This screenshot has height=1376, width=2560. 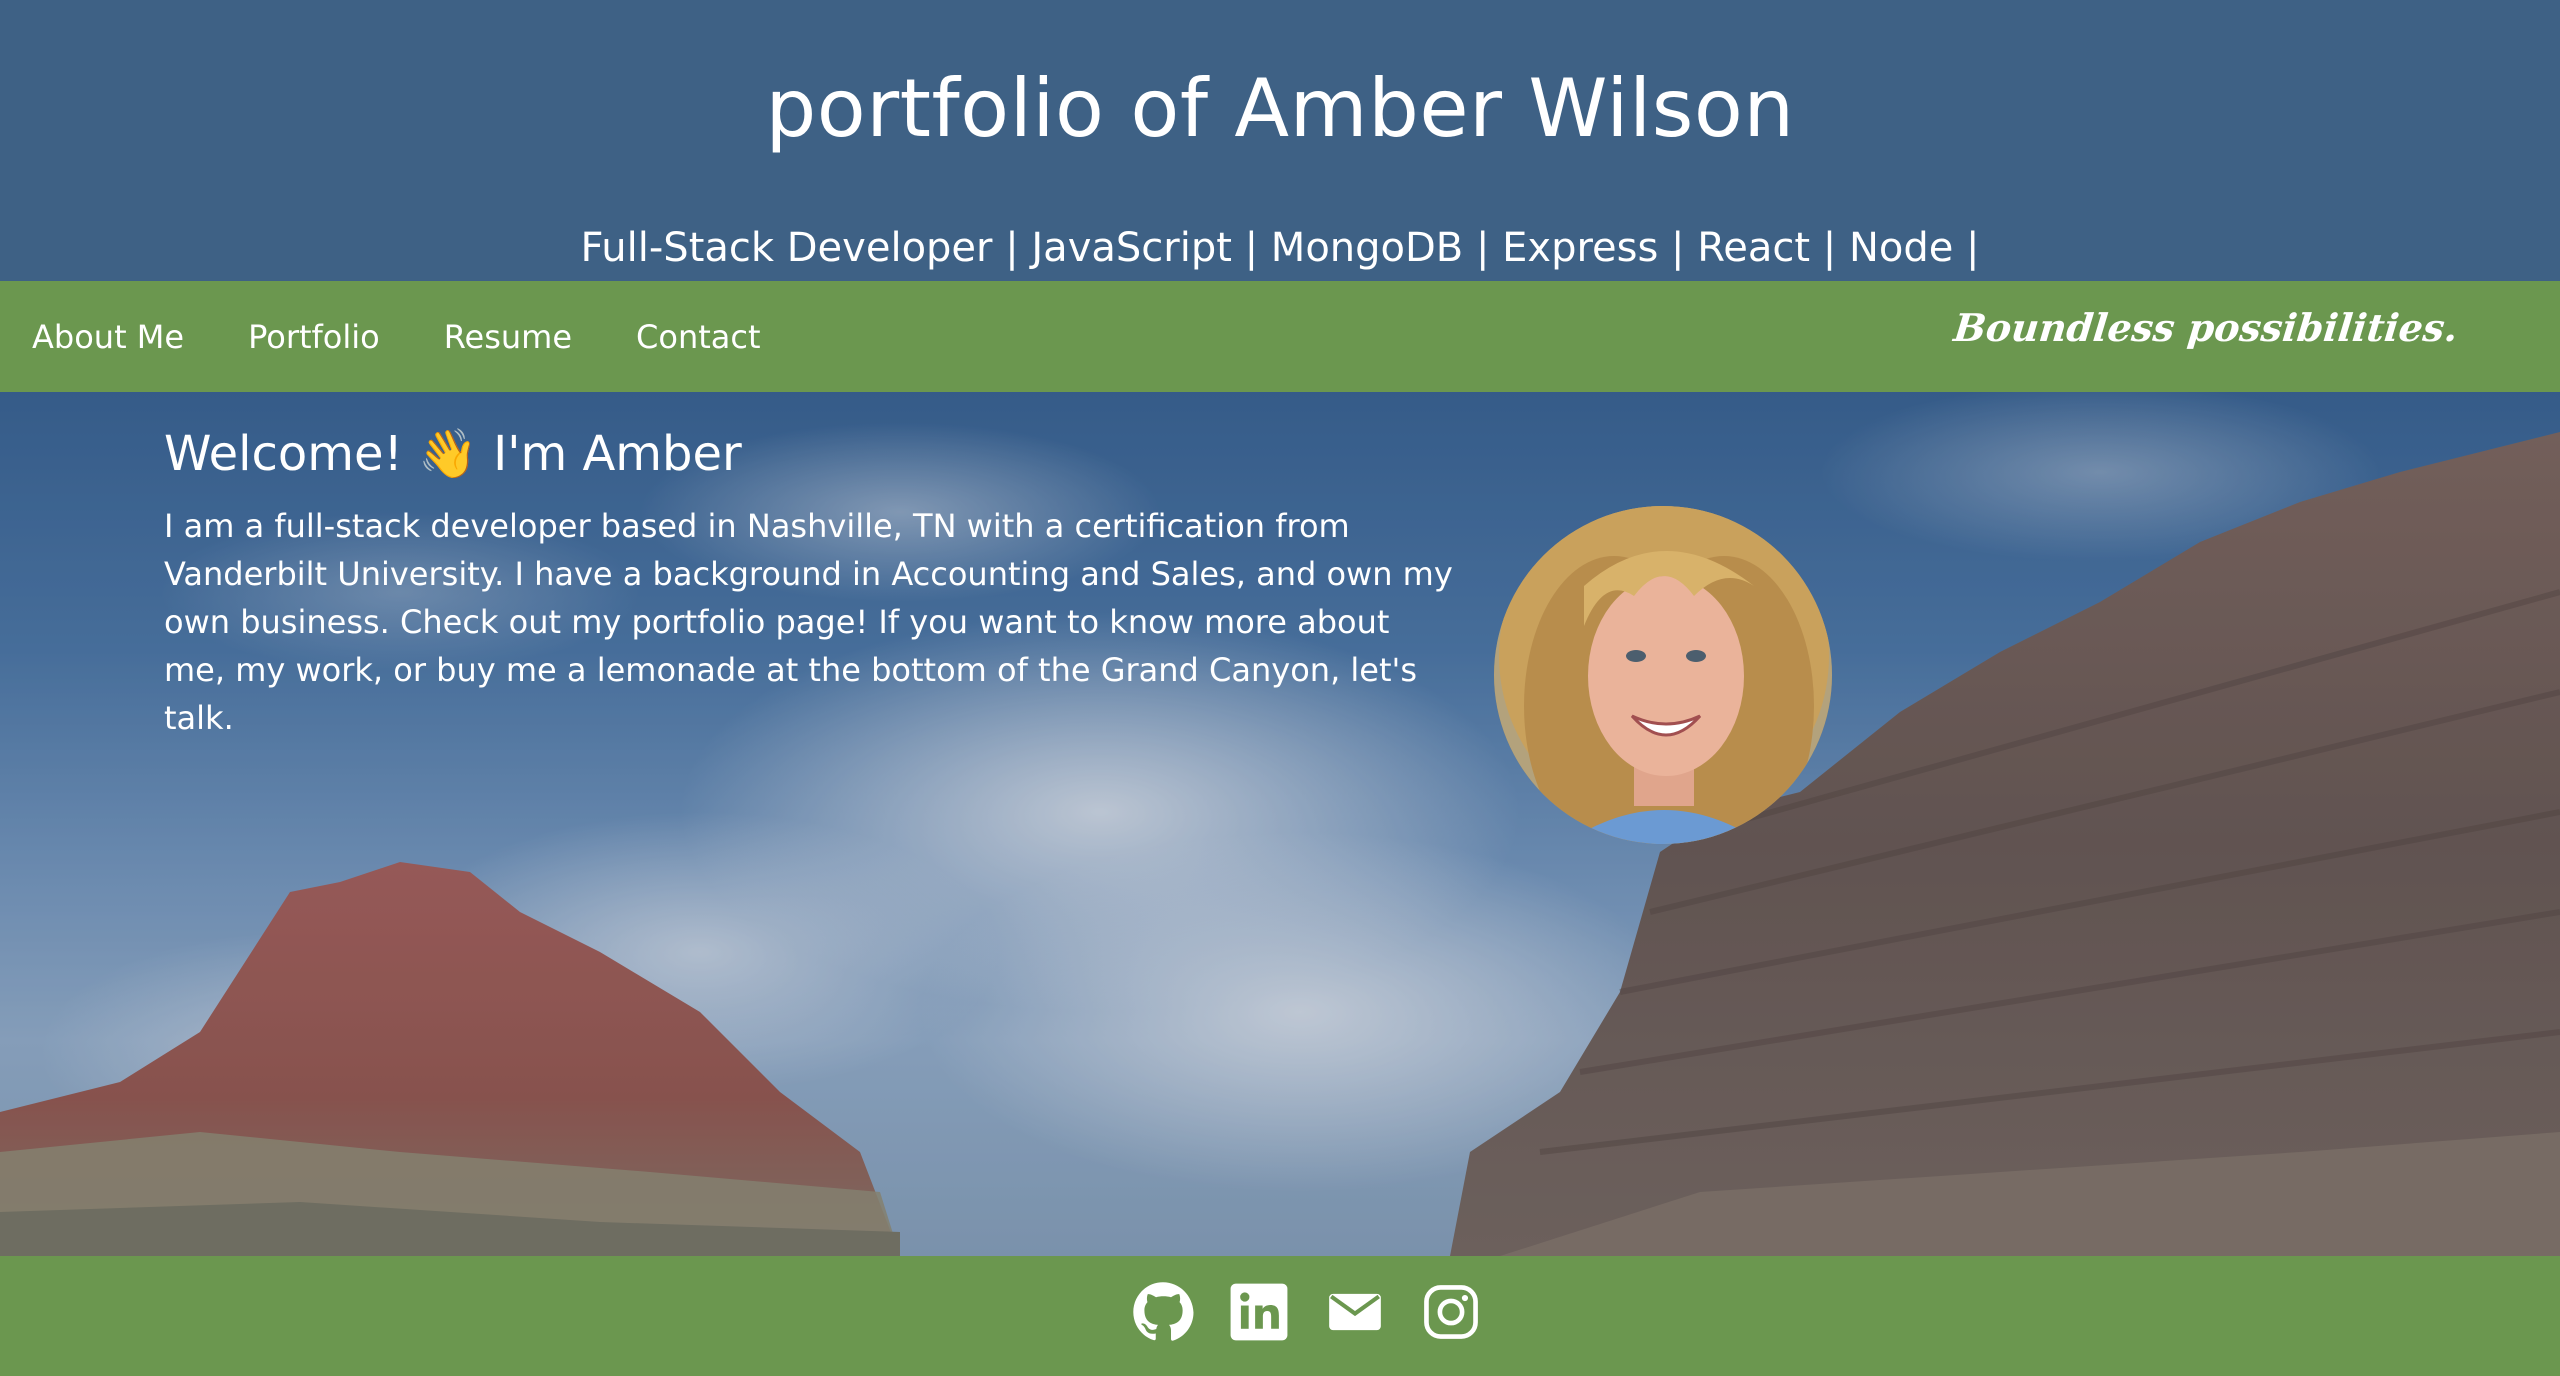 What do you see at coordinates (314, 331) in the screenshot?
I see `nav-link-portfolio: Portfolio` at bounding box center [314, 331].